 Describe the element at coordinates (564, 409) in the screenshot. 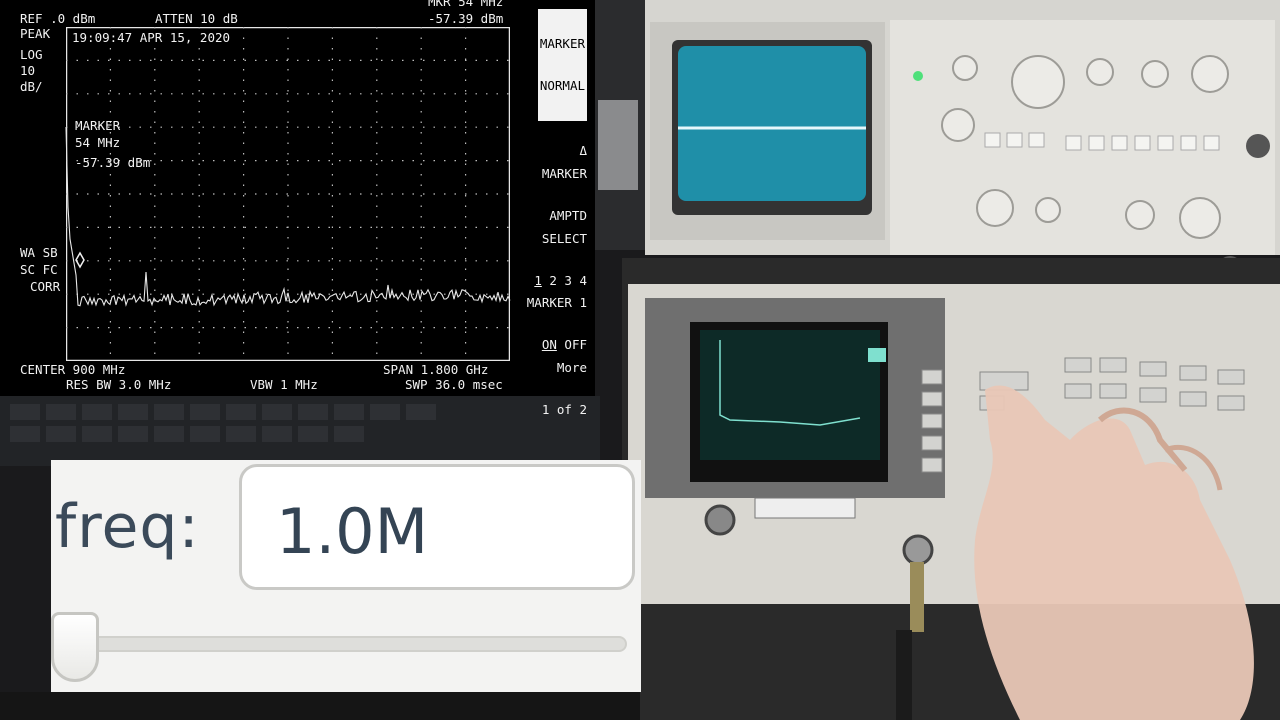

I see `softkey-label: 1 of 2` at that location.